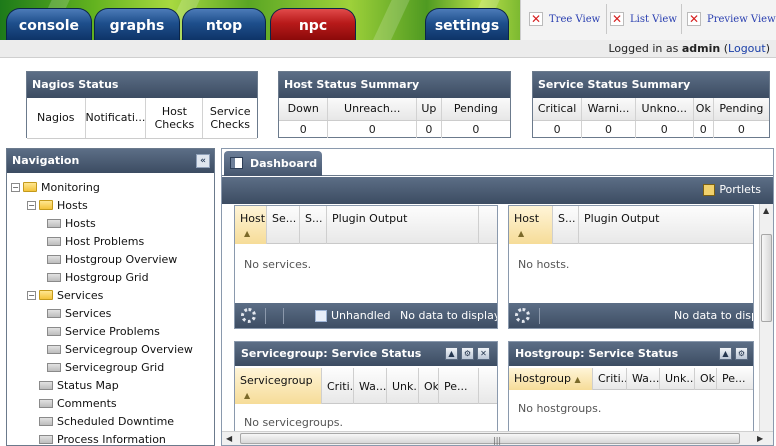 Image resolution: width=776 pixels, height=446 pixels. Describe the element at coordinates (49, 24) in the screenshot. I see `tab-console: console` at that location.